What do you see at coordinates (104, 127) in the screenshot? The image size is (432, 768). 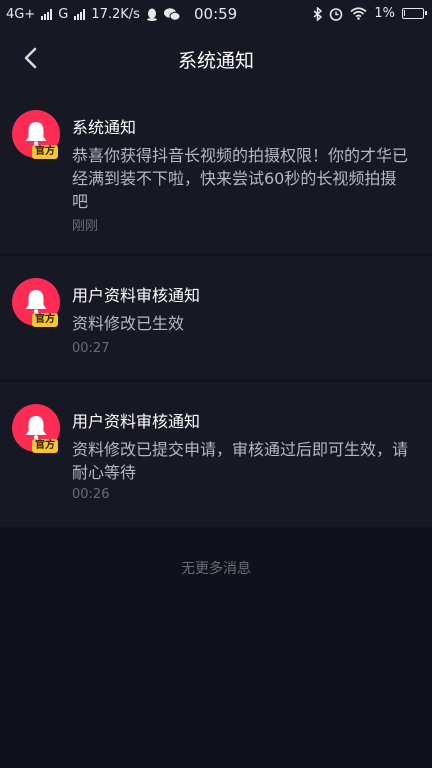 I see `notification-title: 系统通知` at bounding box center [104, 127].